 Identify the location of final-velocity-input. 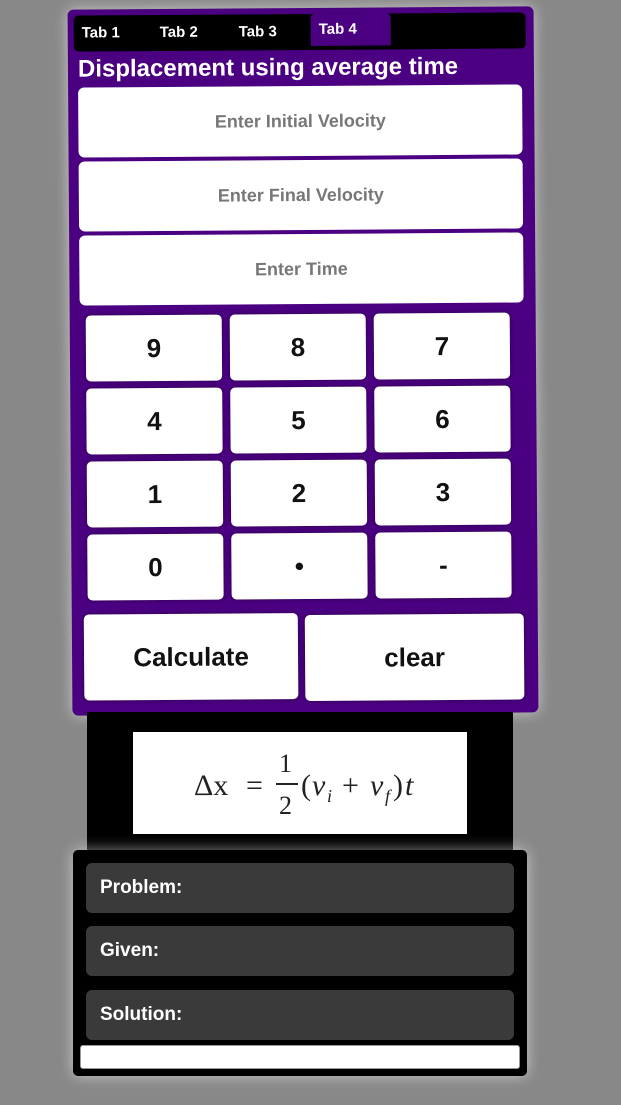
(301, 195).